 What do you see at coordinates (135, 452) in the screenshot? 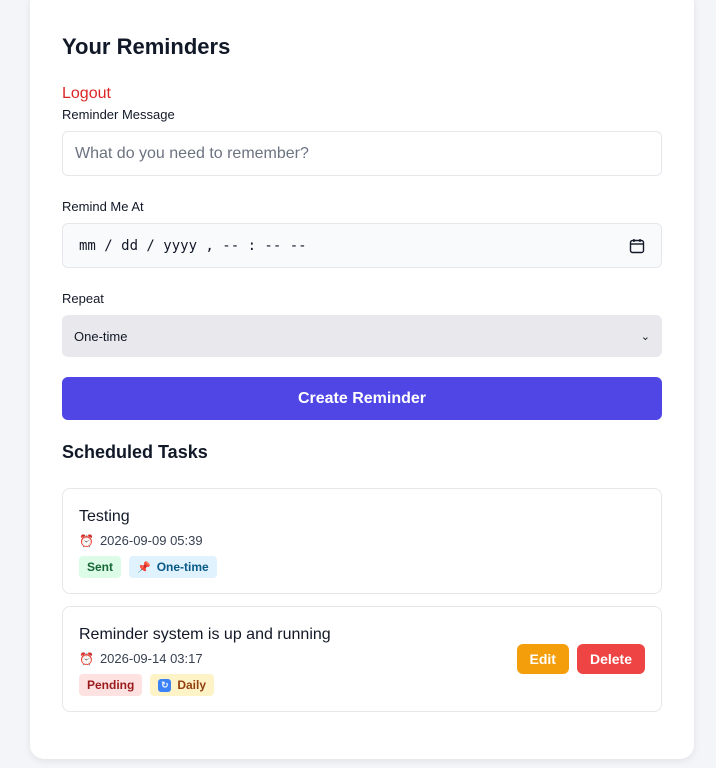
I see `scheduled-tasks-title: Scheduled Tasks` at bounding box center [135, 452].